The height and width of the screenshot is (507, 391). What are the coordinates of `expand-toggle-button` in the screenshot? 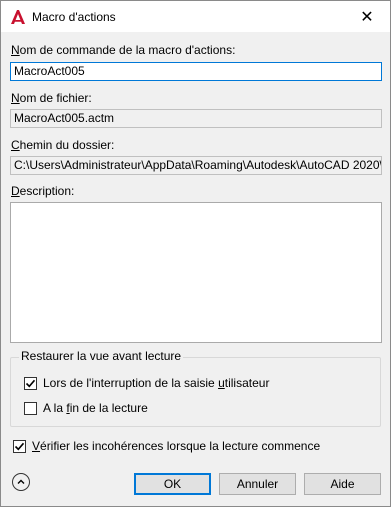 It's located at (21, 482).